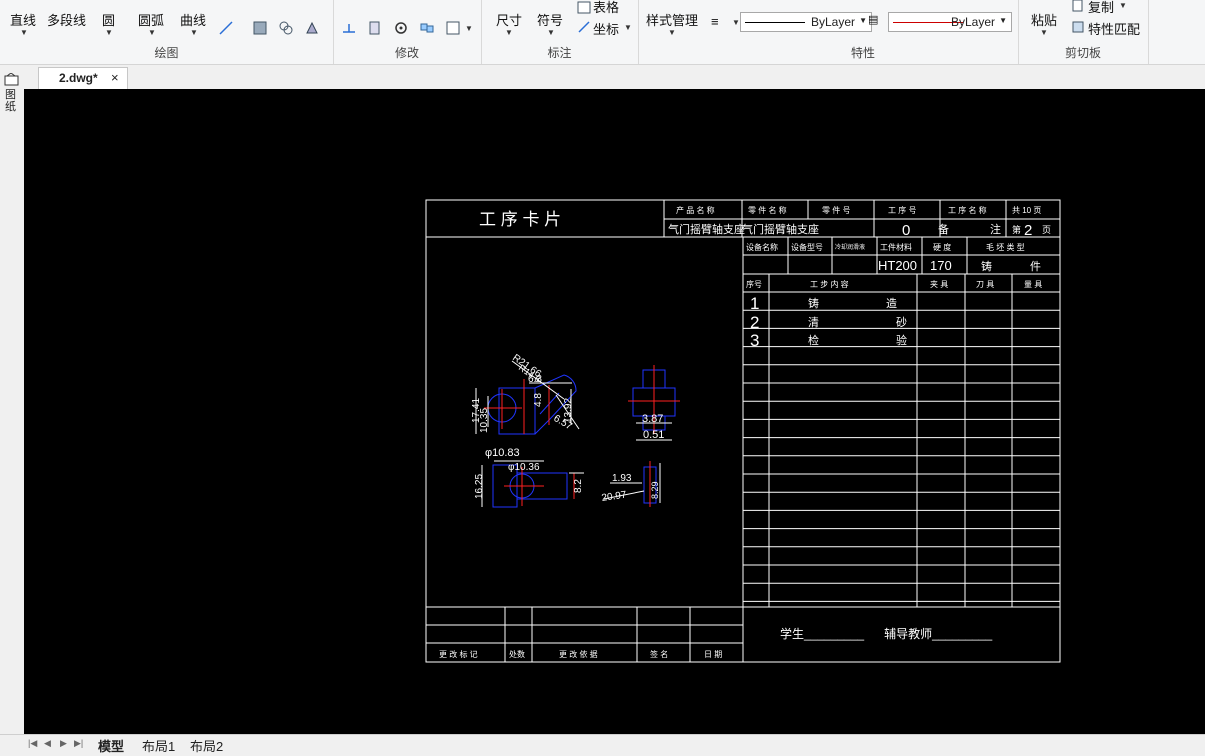 The height and width of the screenshot is (756, 1205). Describe the element at coordinates (1078, 27) in the screenshot. I see `match-properties-icon` at that location.